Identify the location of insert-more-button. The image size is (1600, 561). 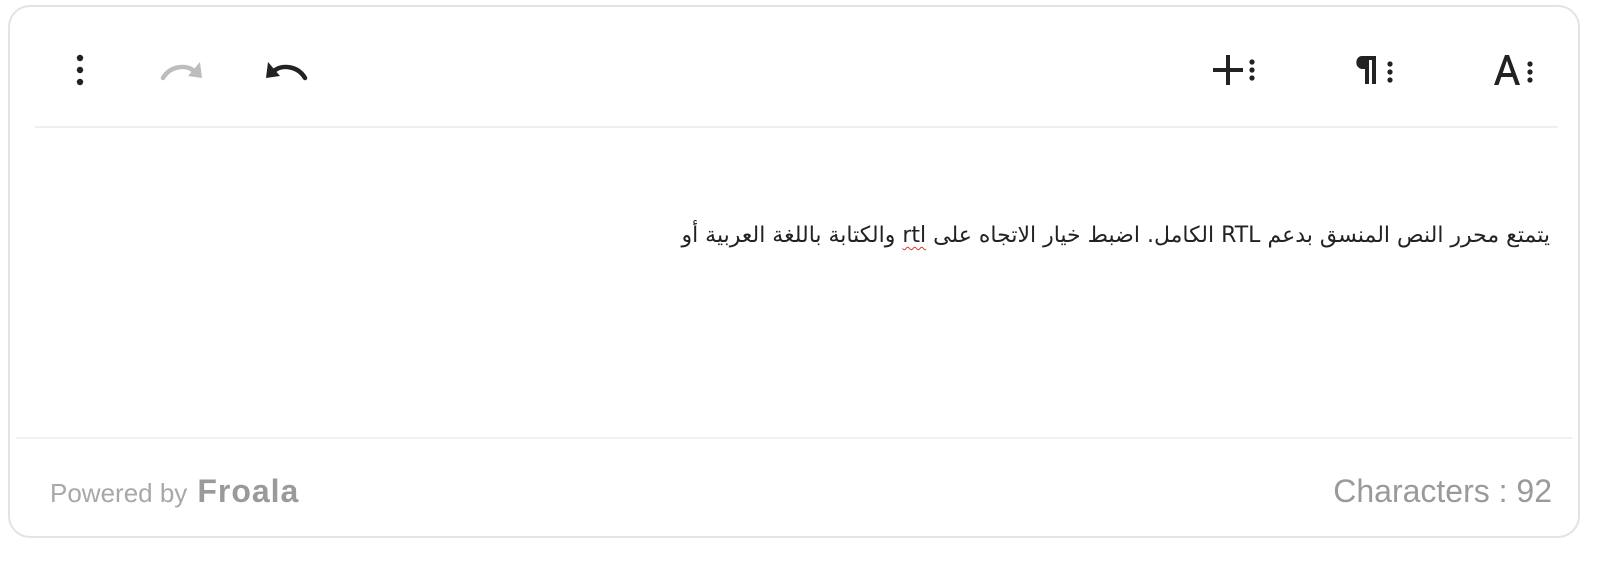
(1235, 70).